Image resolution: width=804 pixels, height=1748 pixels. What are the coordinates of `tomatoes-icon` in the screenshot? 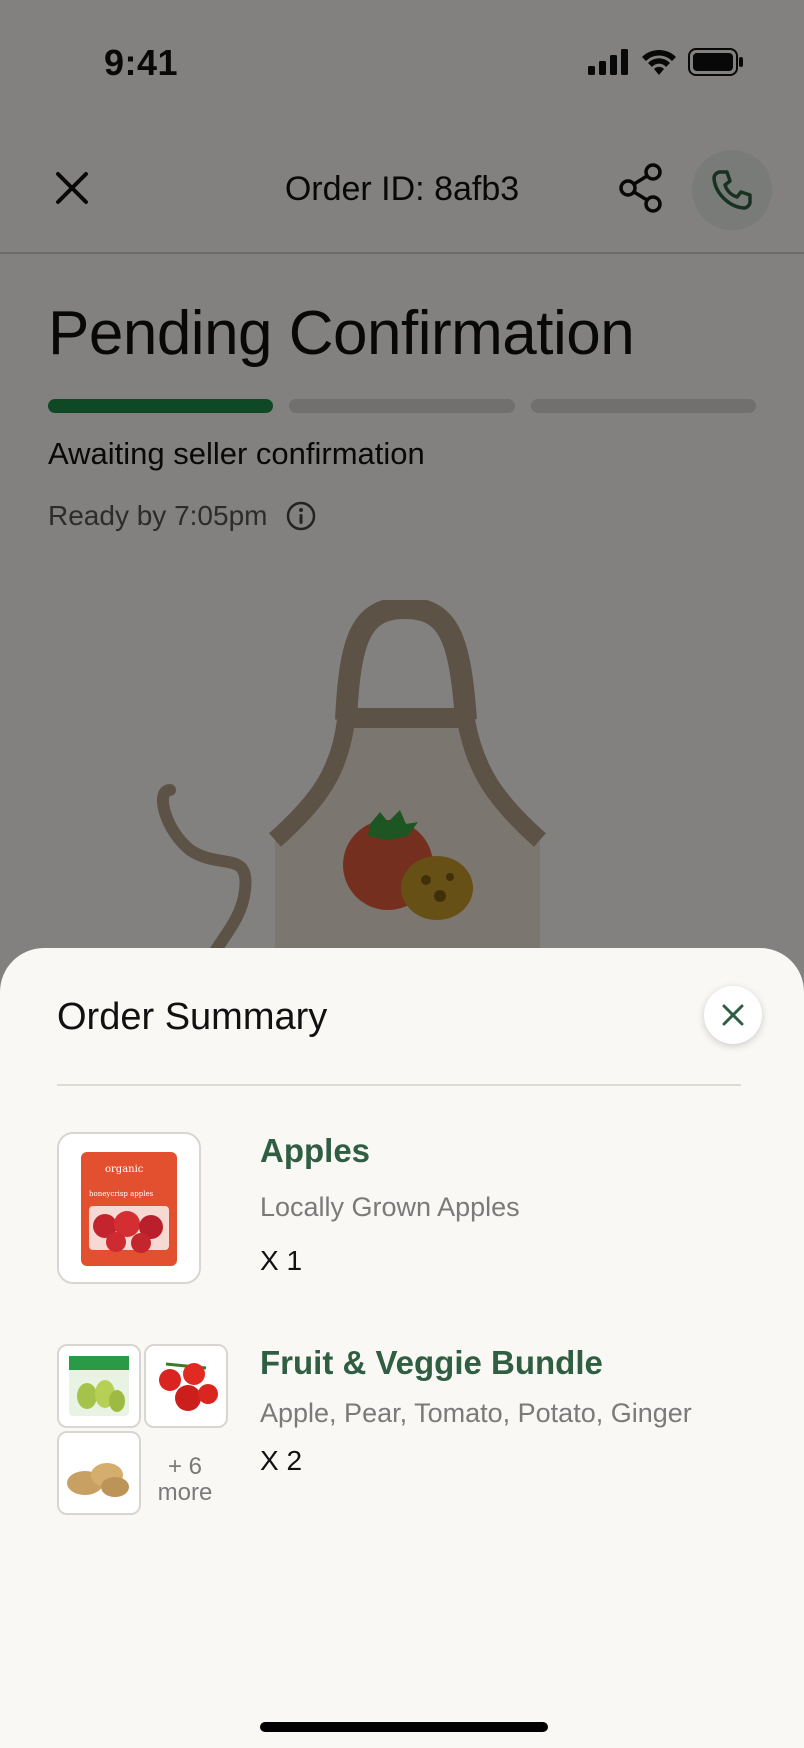 It's located at (188, 1386).